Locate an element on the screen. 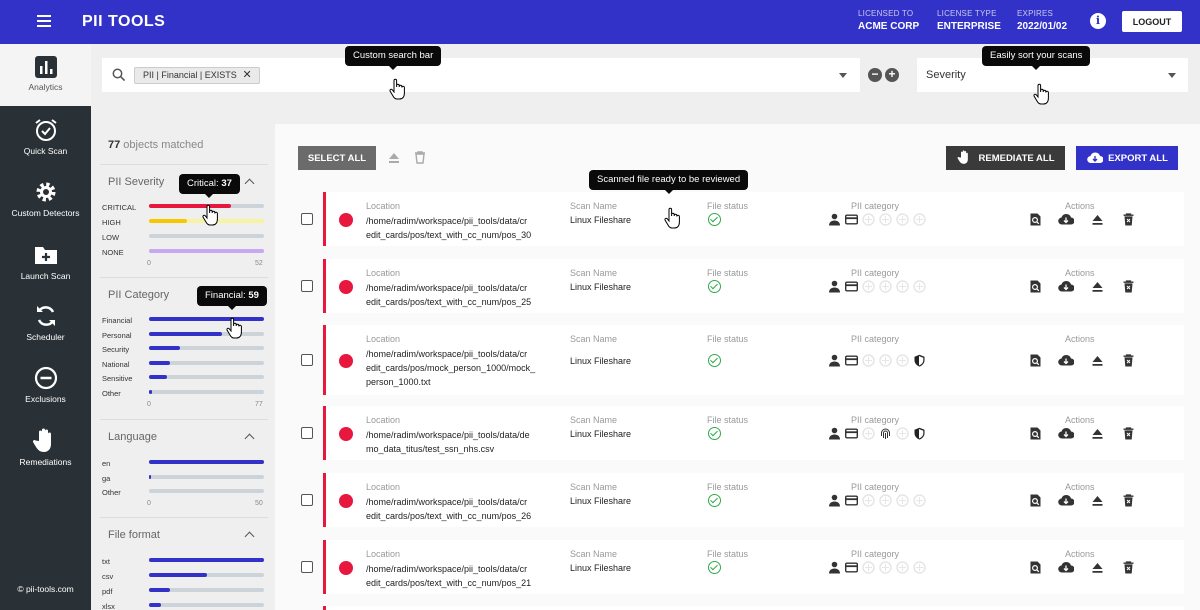 The image size is (1200, 610). filter-row-label: National is located at coordinates (116, 364).